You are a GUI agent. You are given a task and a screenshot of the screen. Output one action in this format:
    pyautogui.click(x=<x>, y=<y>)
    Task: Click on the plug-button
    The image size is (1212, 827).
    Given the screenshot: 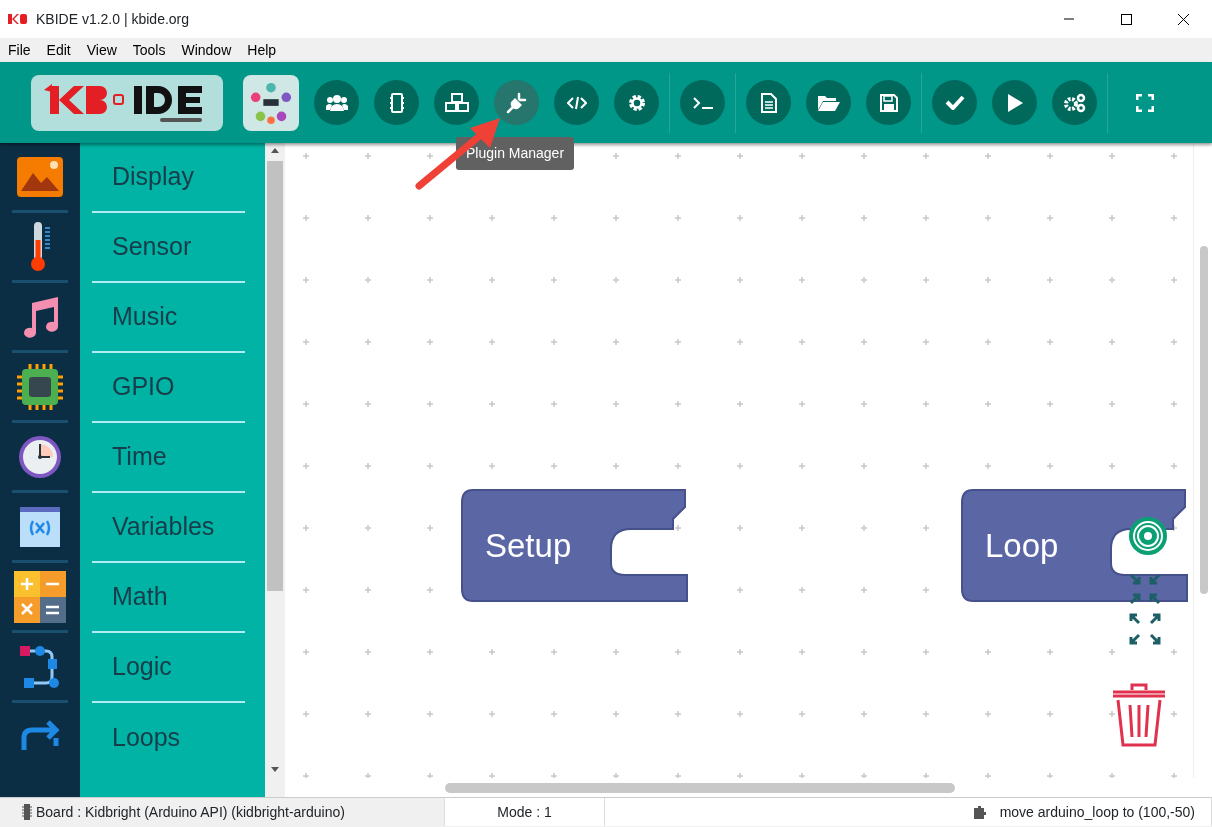 What is the action you would take?
    pyautogui.click(x=516, y=102)
    